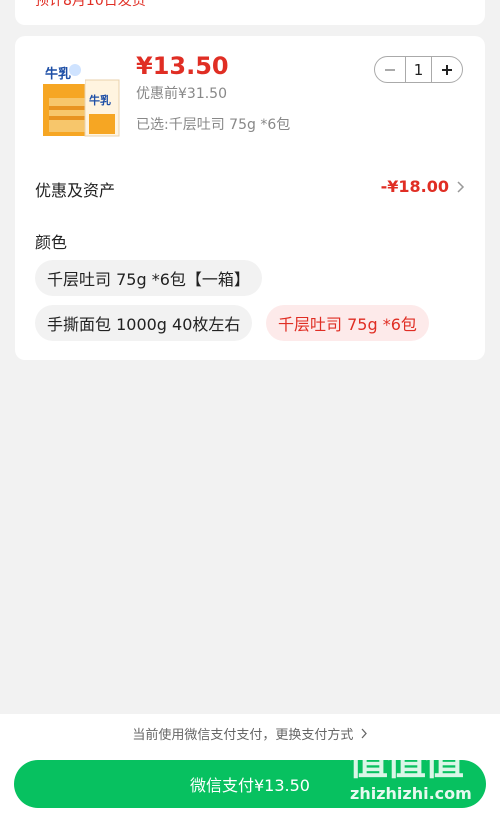 The height and width of the screenshot is (814, 500). What do you see at coordinates (243, 735) in the screenshot?
I see `payment-hint-text: 当前使用微信支付支付，更换支付方式` at bounding box center [243, 735].